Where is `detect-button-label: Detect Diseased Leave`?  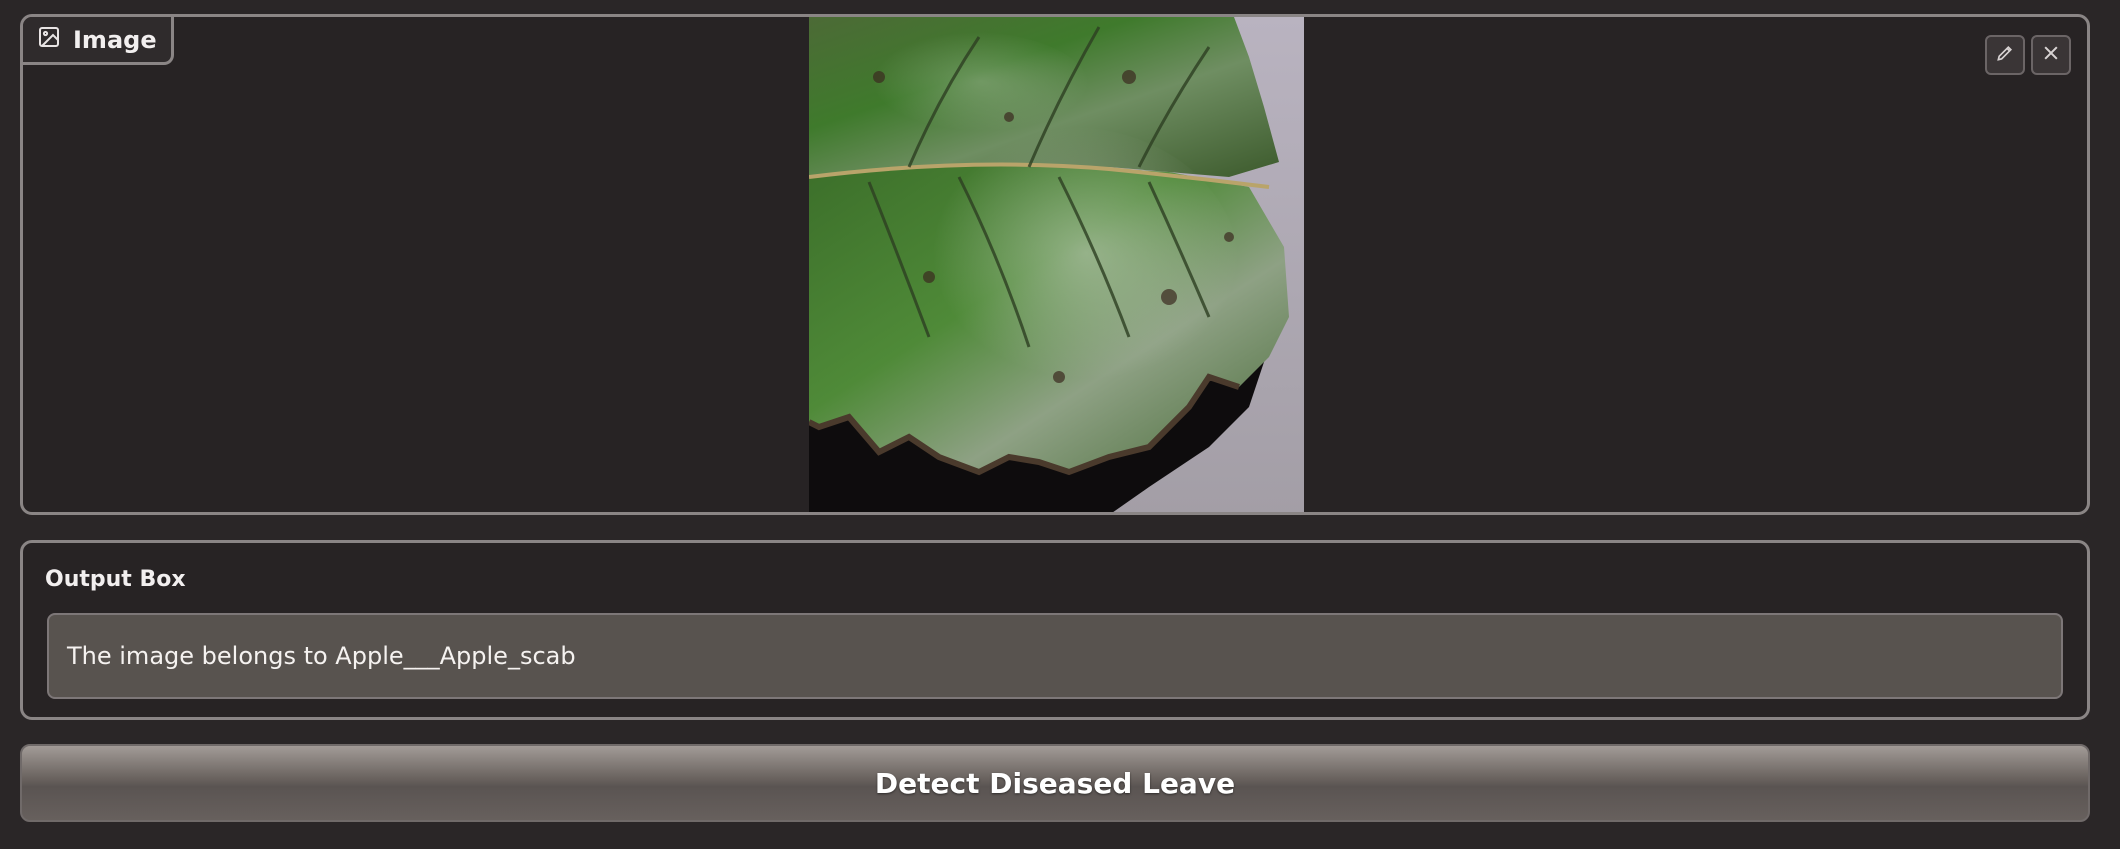 detect-button-label: Detect Diseased Leave is located at coordinates (1055, 783).